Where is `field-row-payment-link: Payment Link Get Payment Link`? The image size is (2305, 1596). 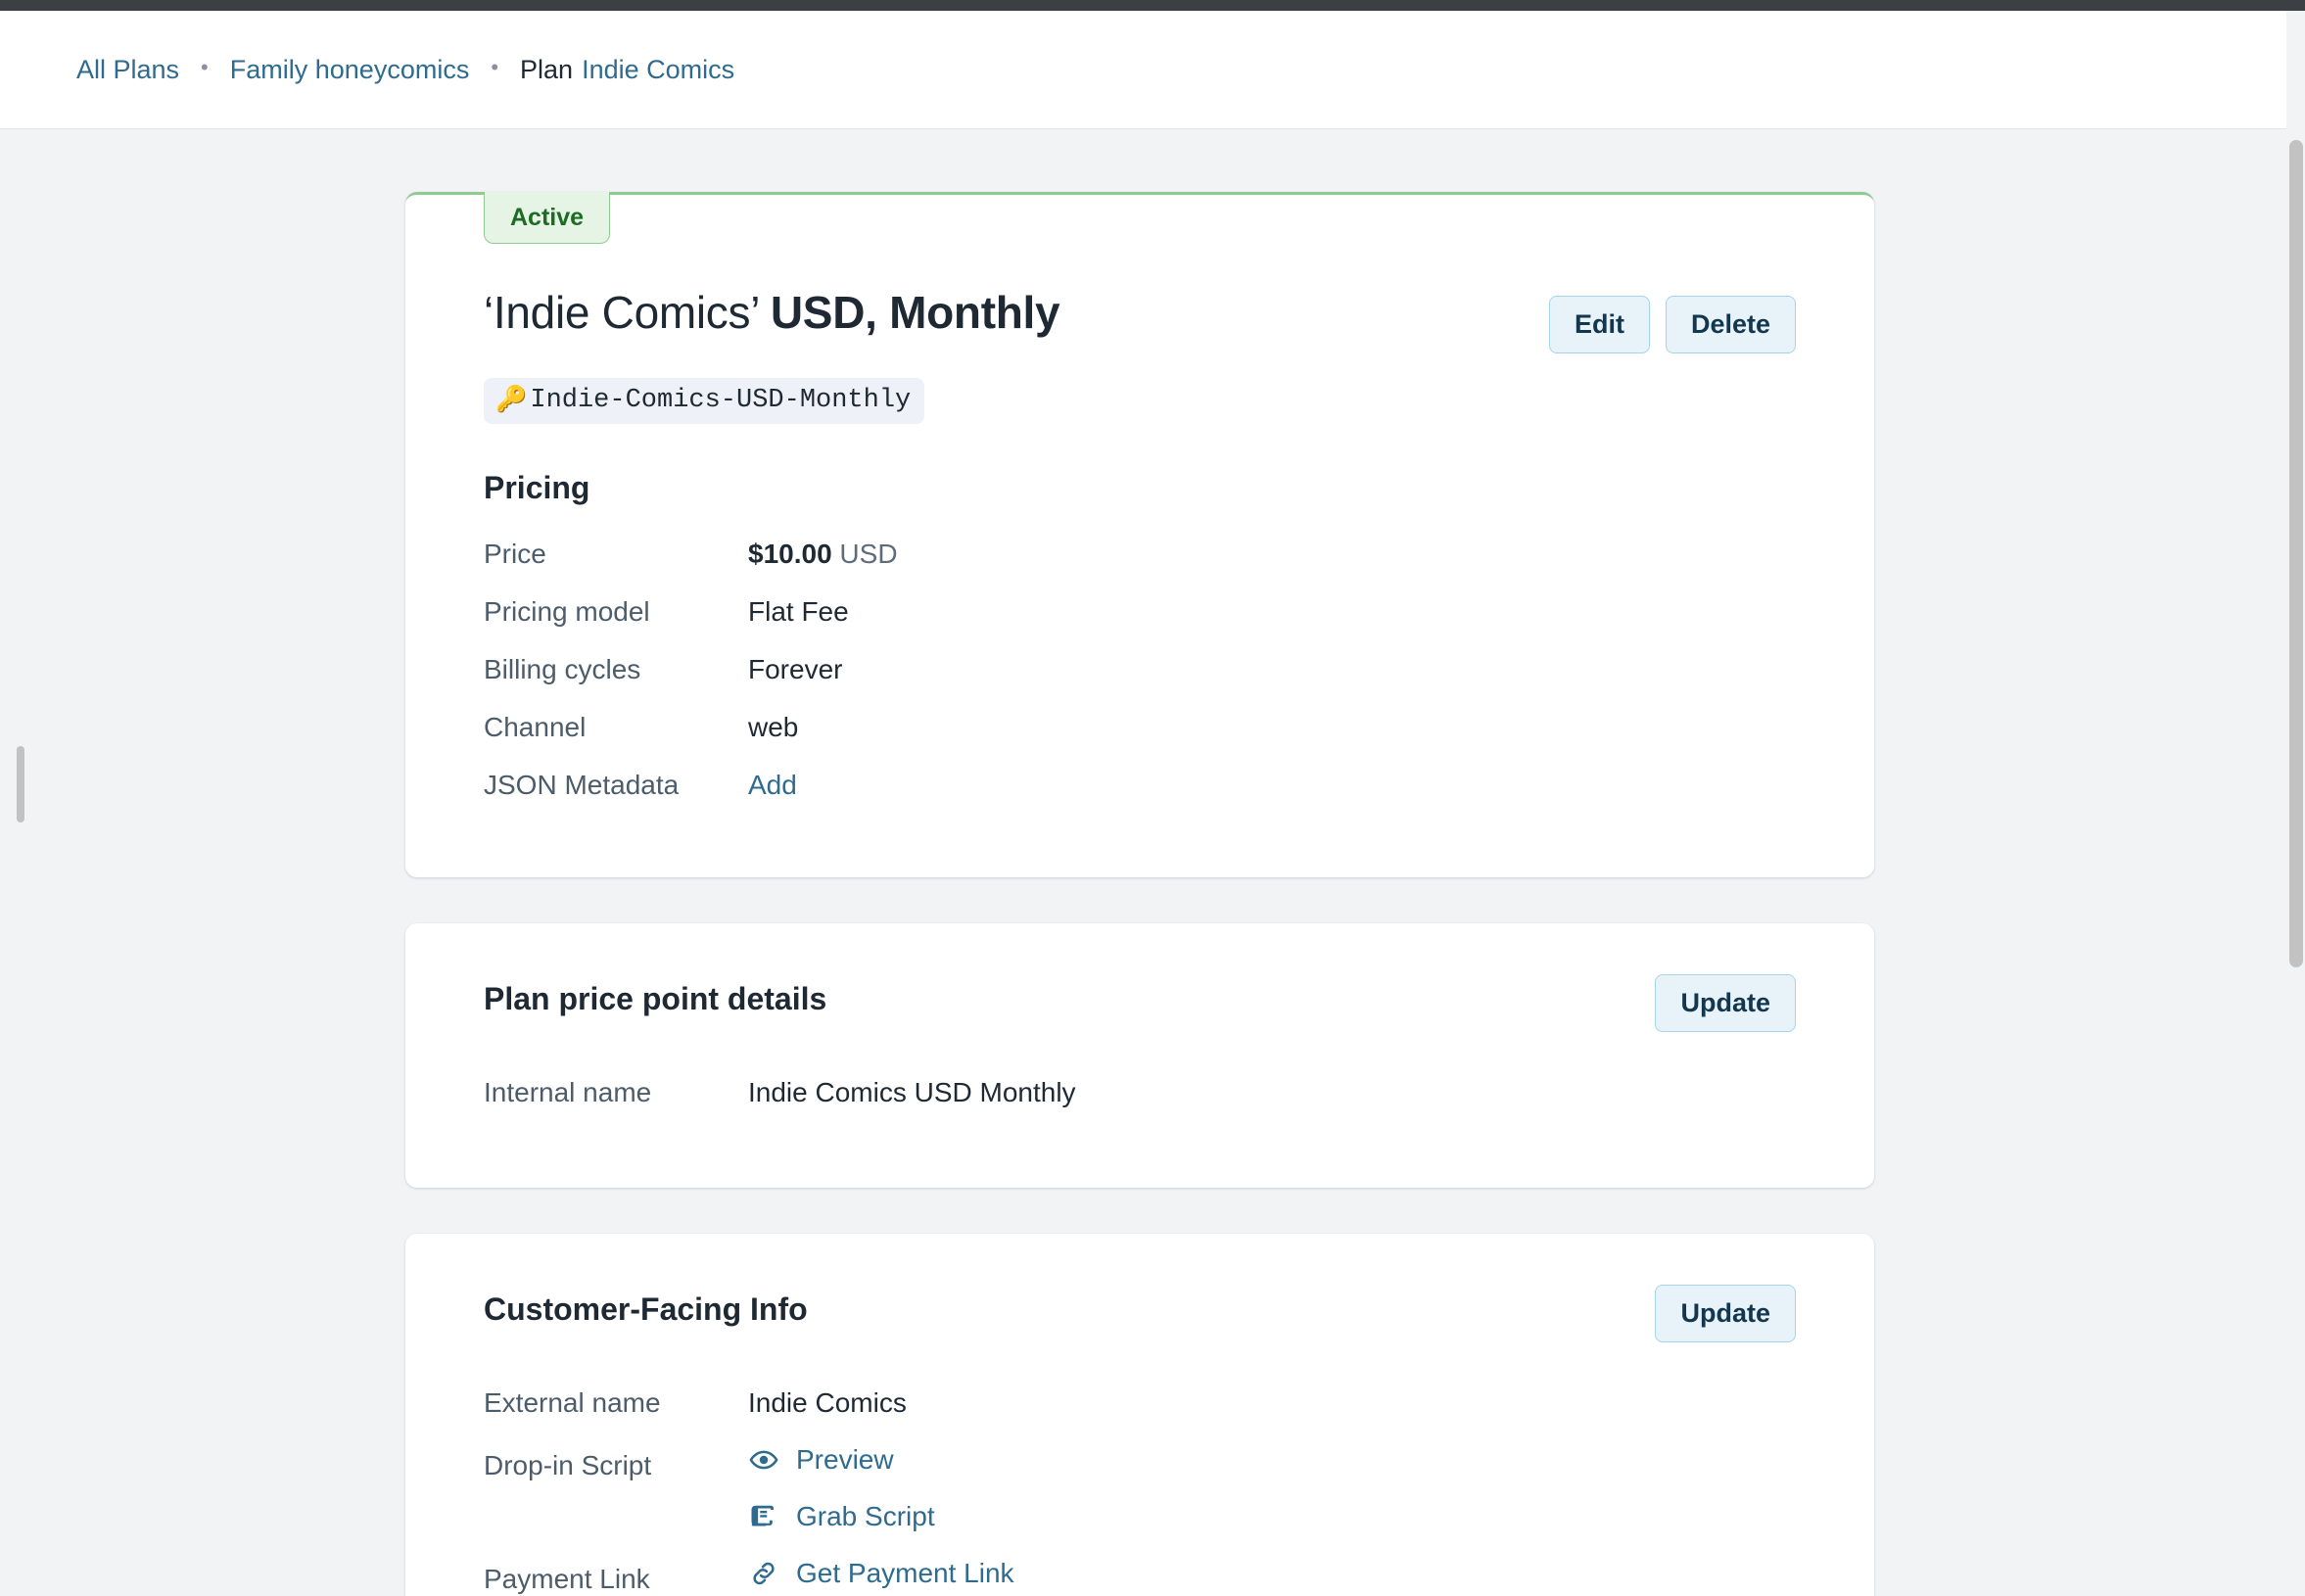 field-row-payment-link: Payment Link Get Payment Link is located at coordinates (1140, 1576).